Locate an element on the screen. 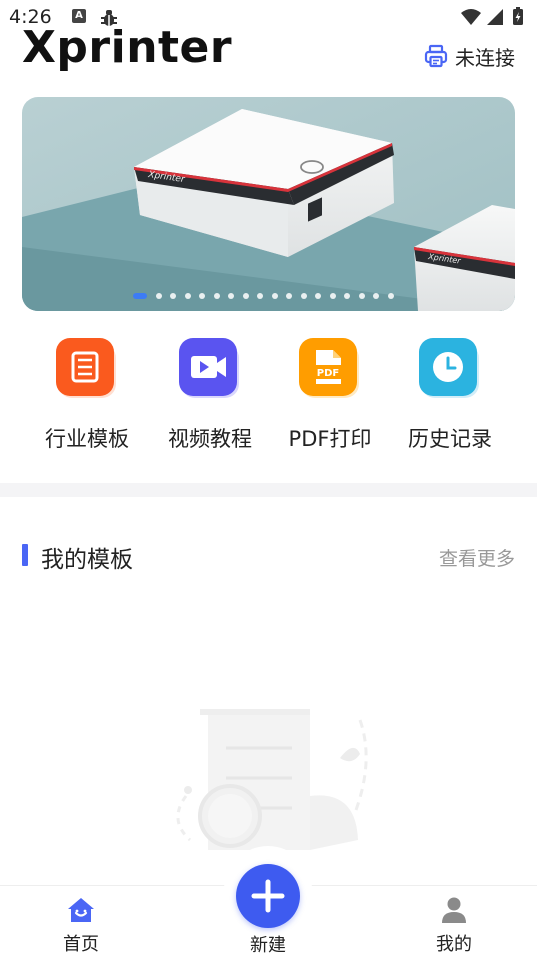 The width and height of the screenshot is (537, 957). my-templates-title: 我的模板 is located at coordinates (87, 560).